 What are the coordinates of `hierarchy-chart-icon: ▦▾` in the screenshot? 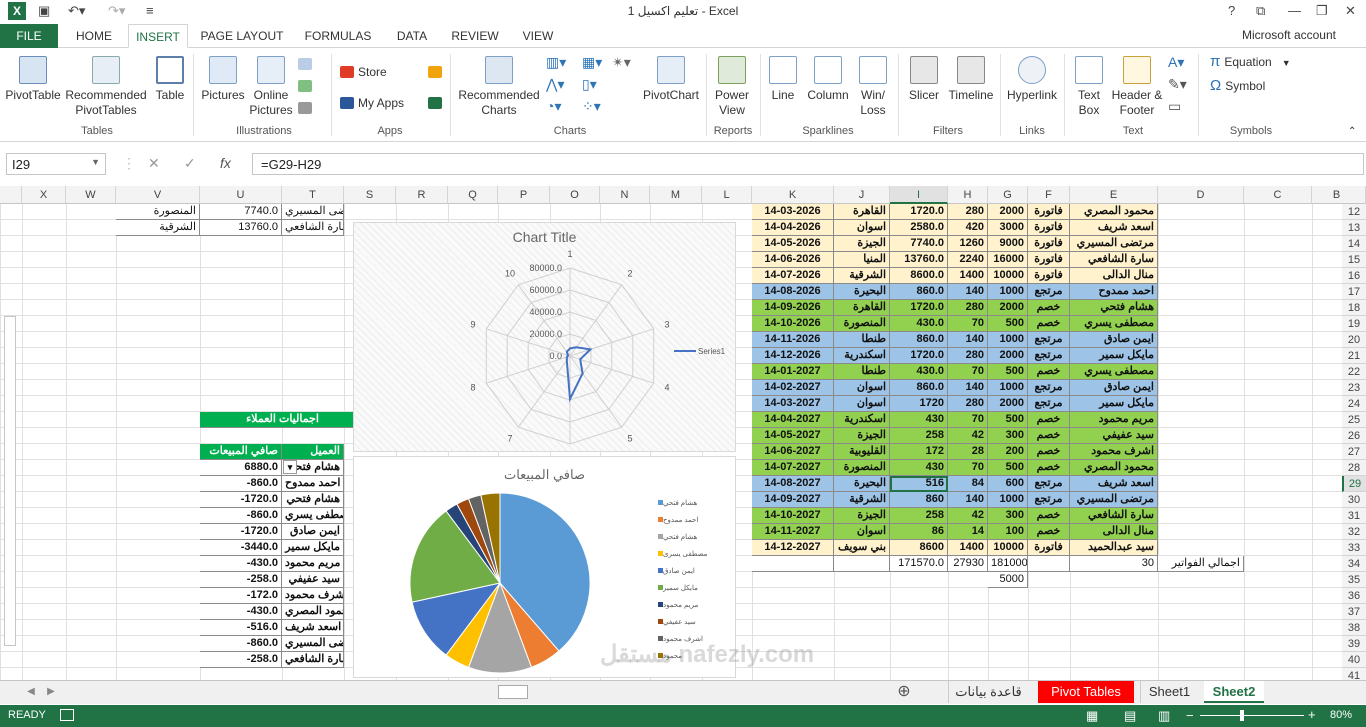 It's located at (592, 62).